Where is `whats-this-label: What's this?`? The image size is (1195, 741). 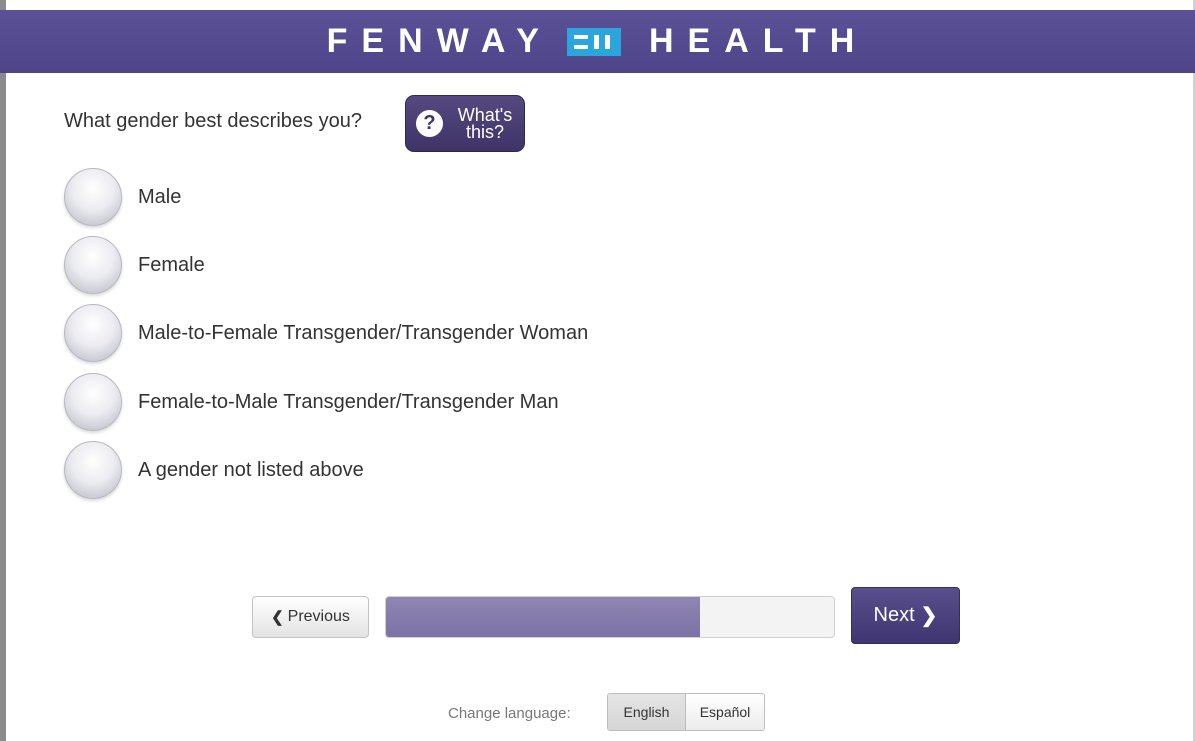 whats-this-label: What's this? is located at coordinates (485, 123).